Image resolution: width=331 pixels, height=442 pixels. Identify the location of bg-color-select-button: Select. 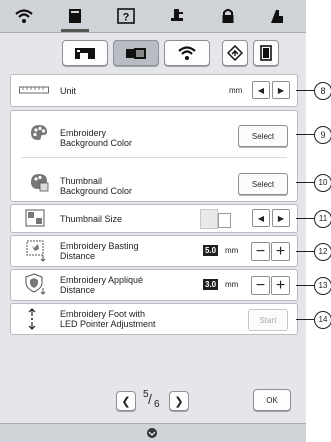
(263, 136).